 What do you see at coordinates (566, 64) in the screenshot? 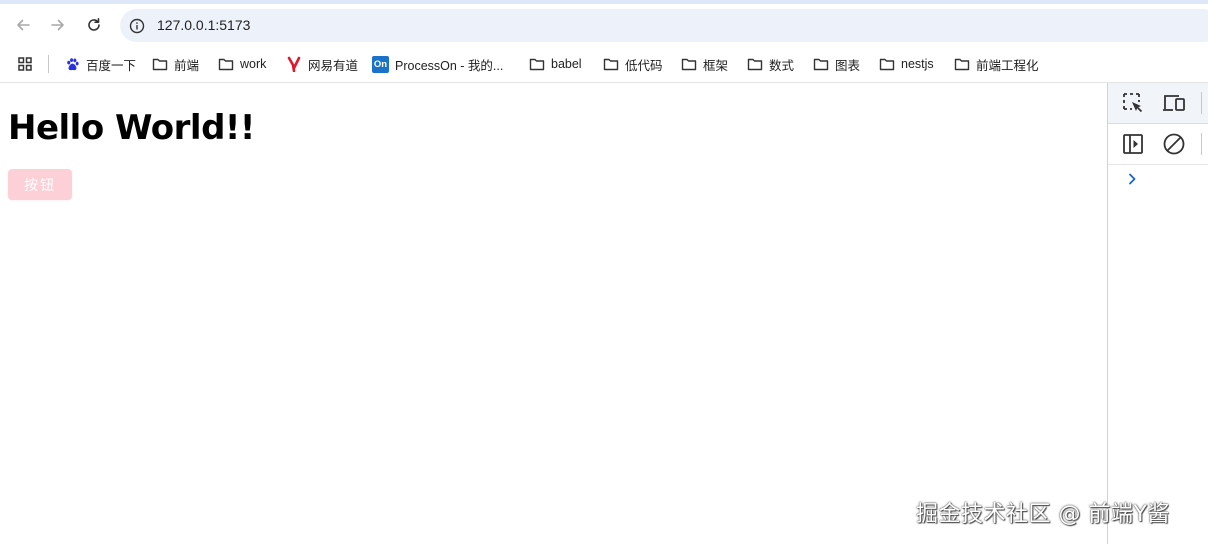
I see `bookmark-label: babel` at bounding box center [566, 64].